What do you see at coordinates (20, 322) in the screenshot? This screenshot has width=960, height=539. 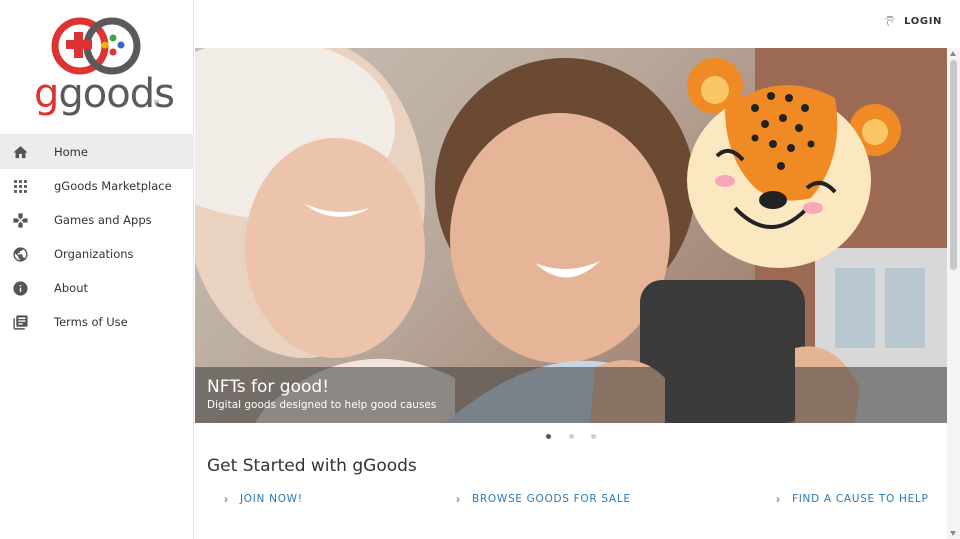 I see `library-icon` at bounding box center [20, 322].